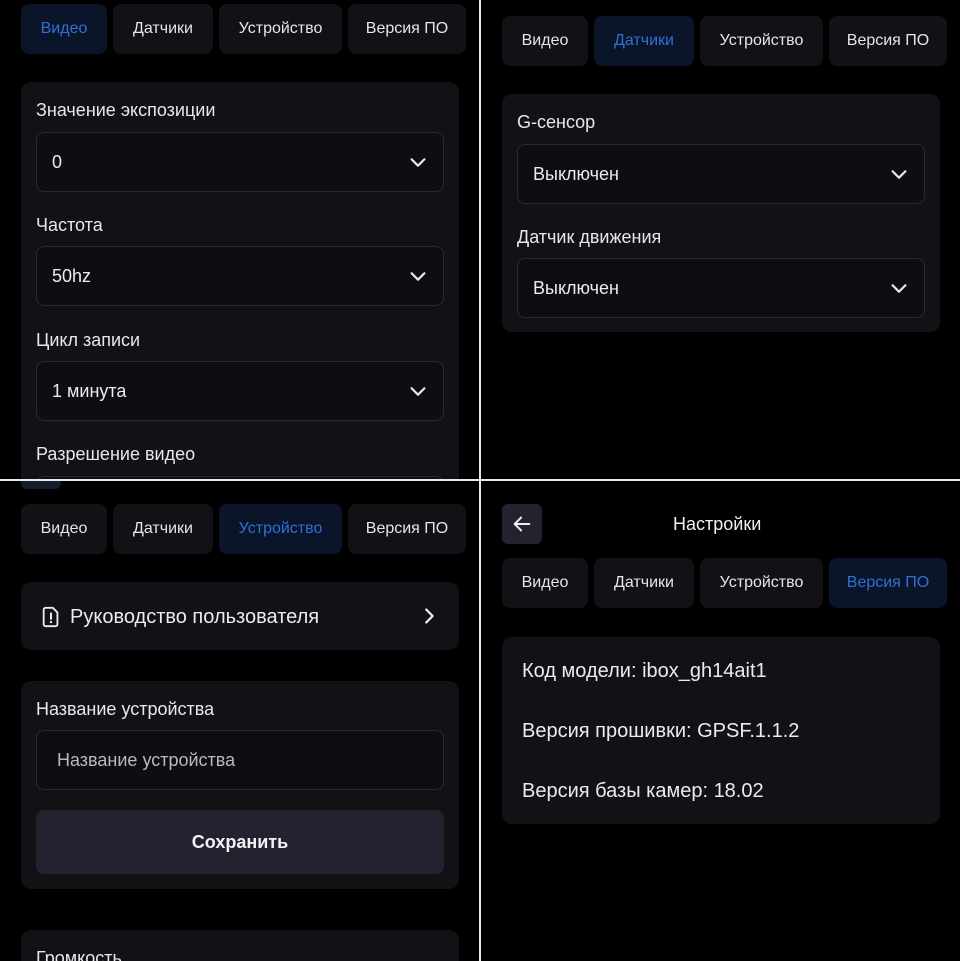  What do you see at coordinates (721, 174) in the screenshot?
I see `gsensor-select: Выключен` at bounding box center [721, 174].